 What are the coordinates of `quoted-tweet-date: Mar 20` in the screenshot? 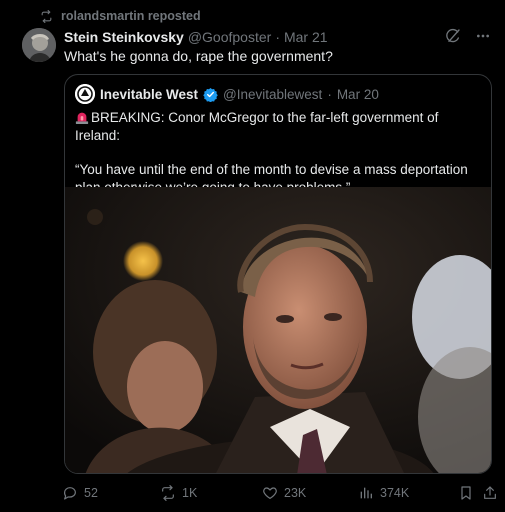 It's located at (358, 94).